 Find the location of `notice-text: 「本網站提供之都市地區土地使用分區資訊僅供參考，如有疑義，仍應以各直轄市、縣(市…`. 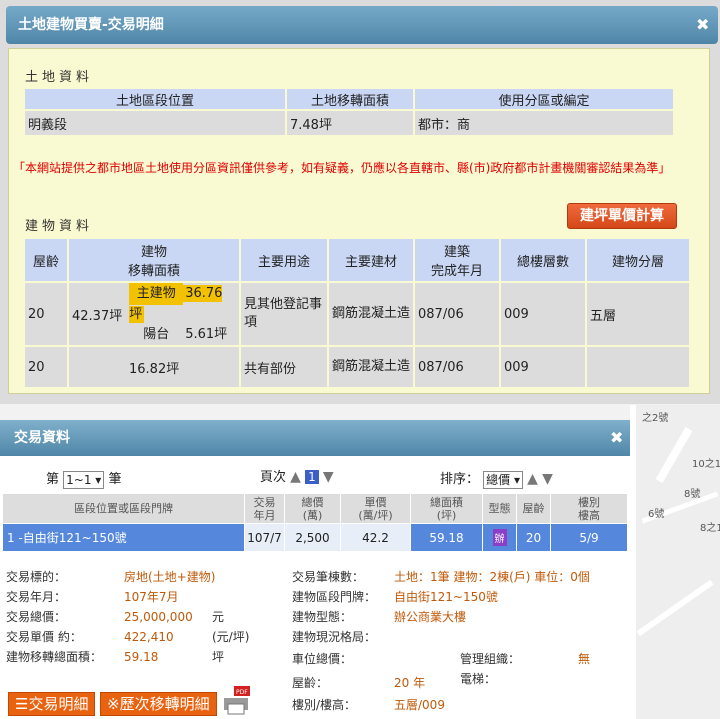

notice-text: 「本網站提供之都市地區土地使用分區資訊僅供參考，如有疑義，仍應以各直轄市、縣(市… is located at coordinates (342, 168).